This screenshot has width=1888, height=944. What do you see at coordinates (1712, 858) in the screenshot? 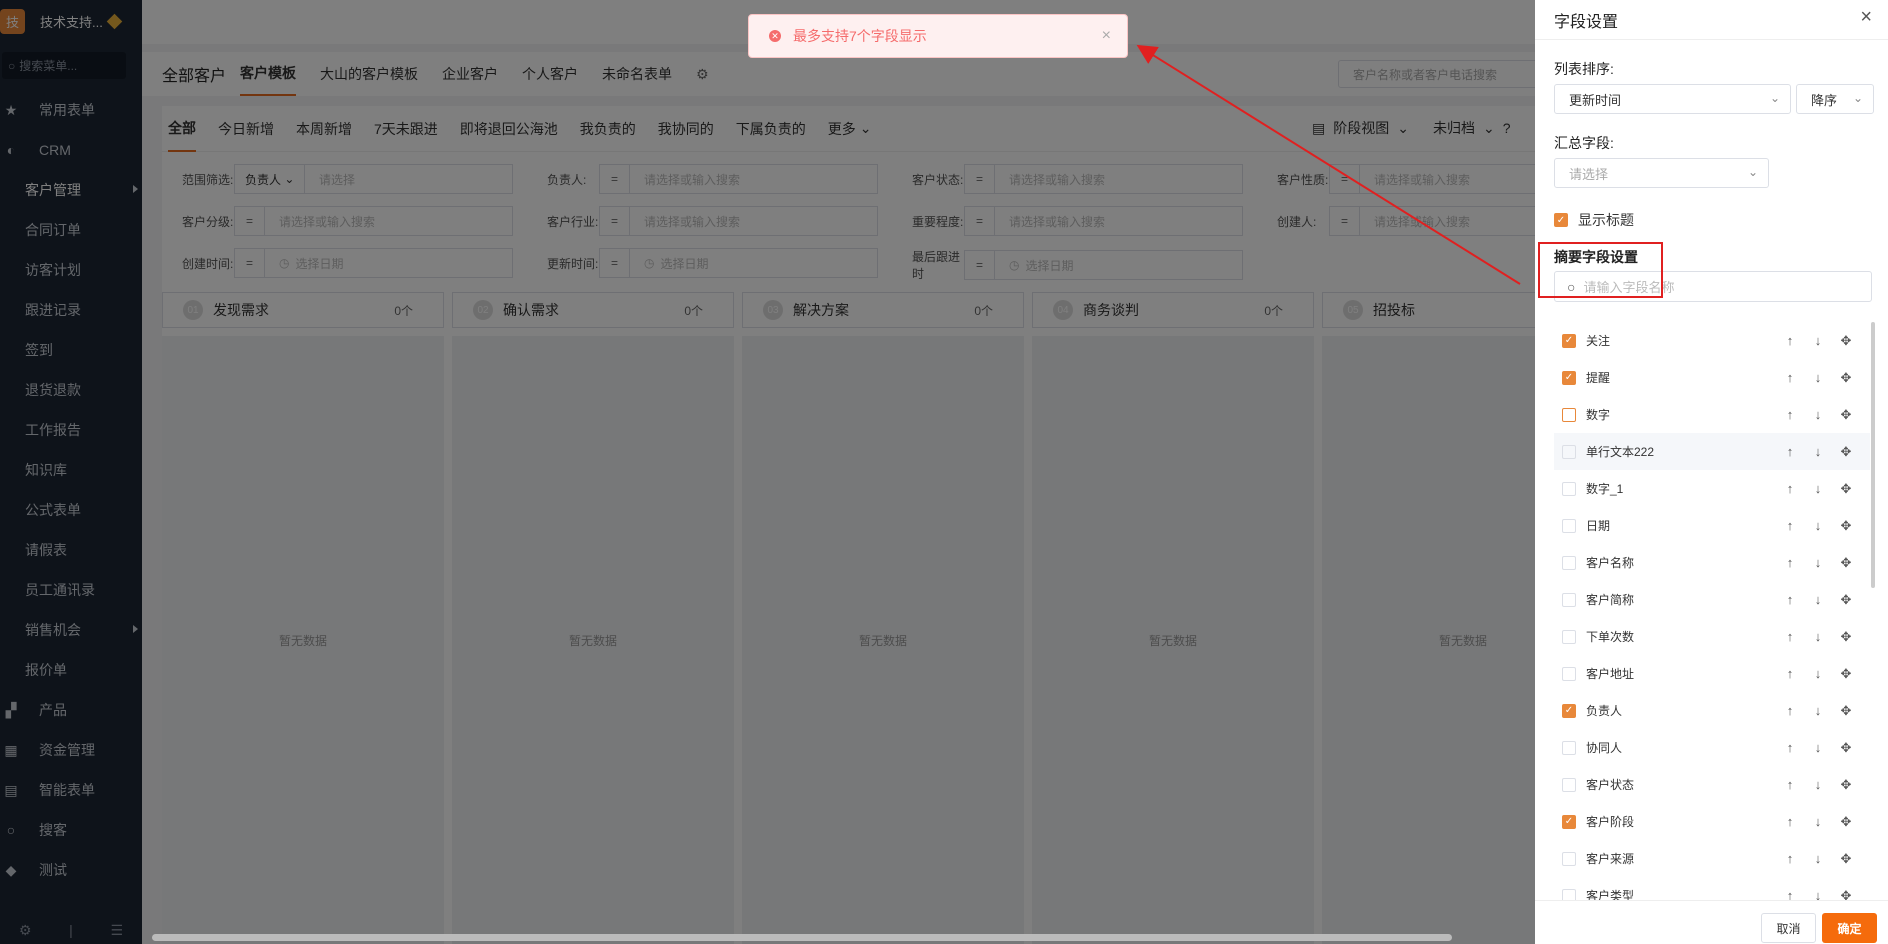
I see `field-row: 客户来源 ↑ ↓ ✥` at bounding box center [1712, 858].